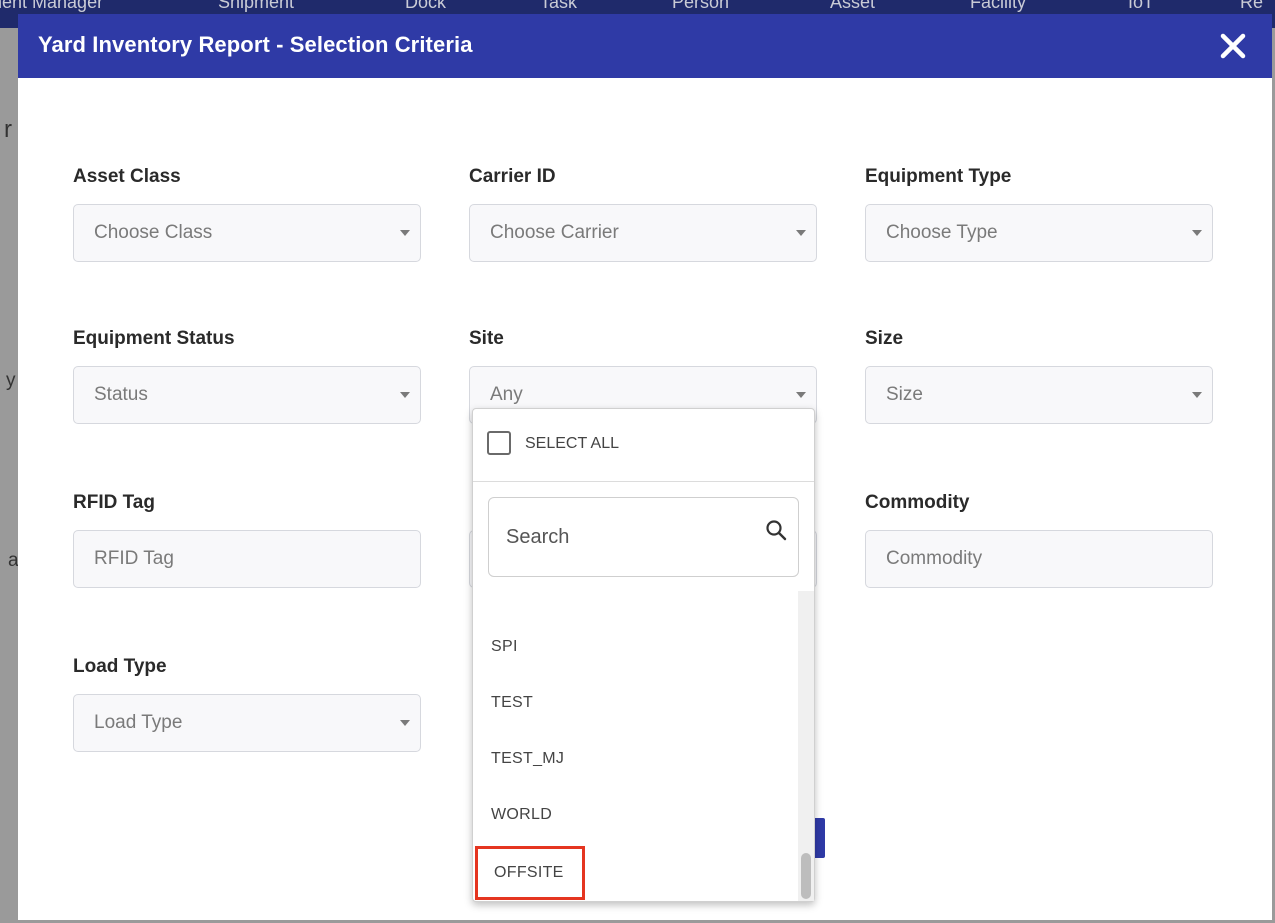  What do you see at coordinates (1039, 559) in the screenshot?
I see `commodity-input: Commodity` at bounding box center [1039, 559].